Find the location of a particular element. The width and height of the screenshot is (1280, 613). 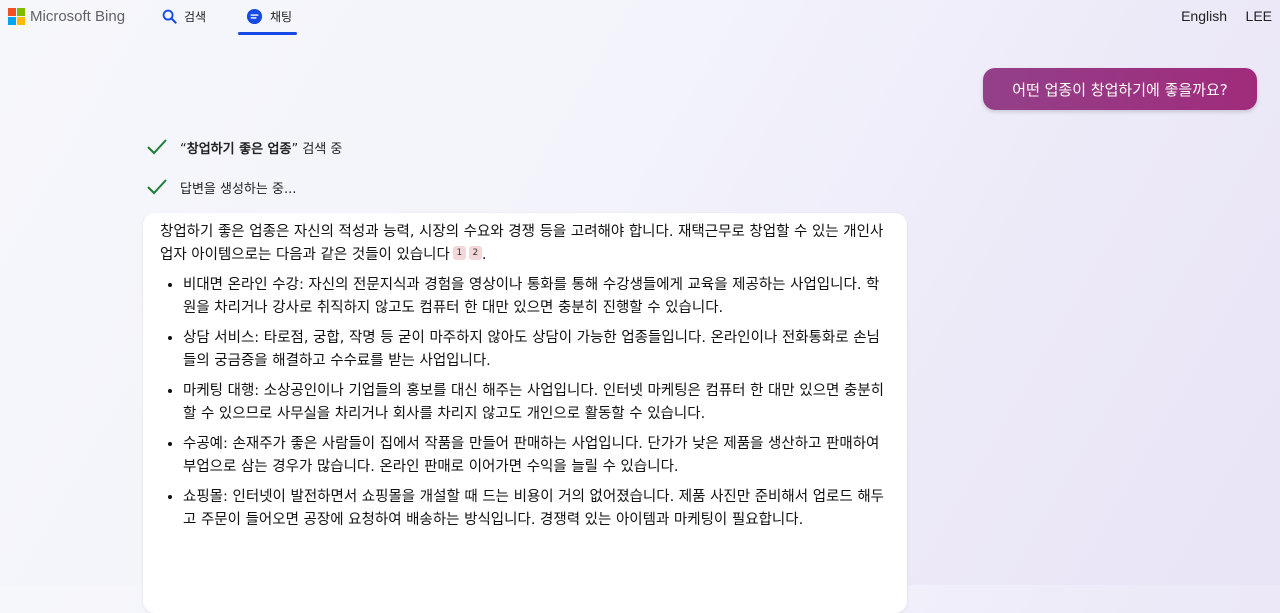

answer-intro-end: . is located at coordinates (484, 255).